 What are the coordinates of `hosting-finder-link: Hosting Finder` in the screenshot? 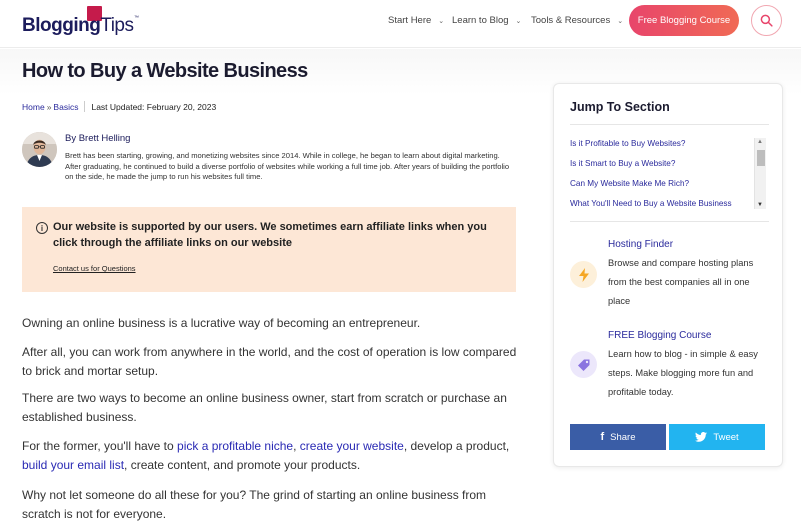 It's located at (640, 244).